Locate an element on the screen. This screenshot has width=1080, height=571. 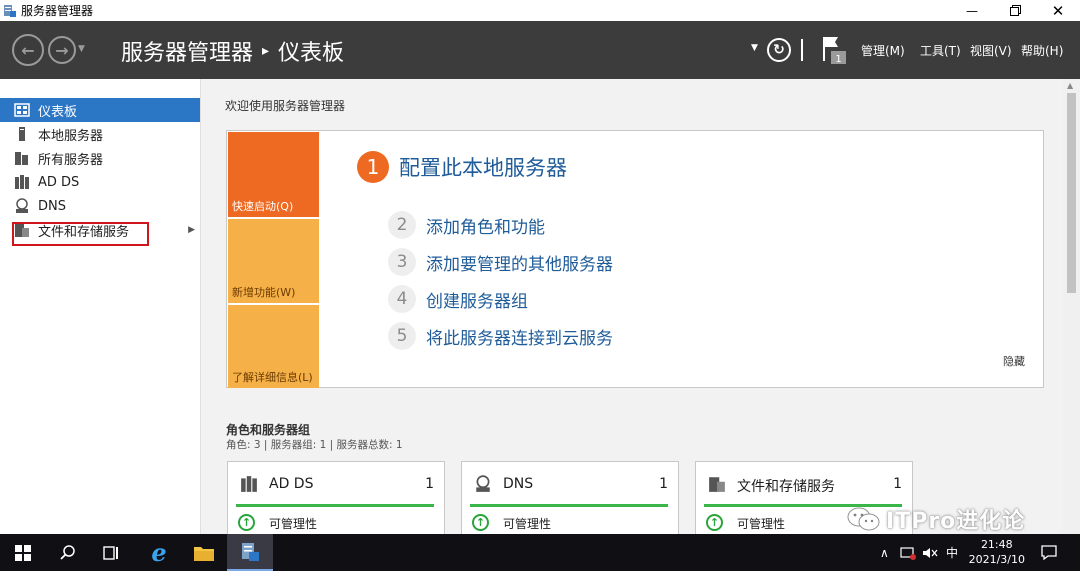
card-title: AD DS is located at coordinates (291, 484).